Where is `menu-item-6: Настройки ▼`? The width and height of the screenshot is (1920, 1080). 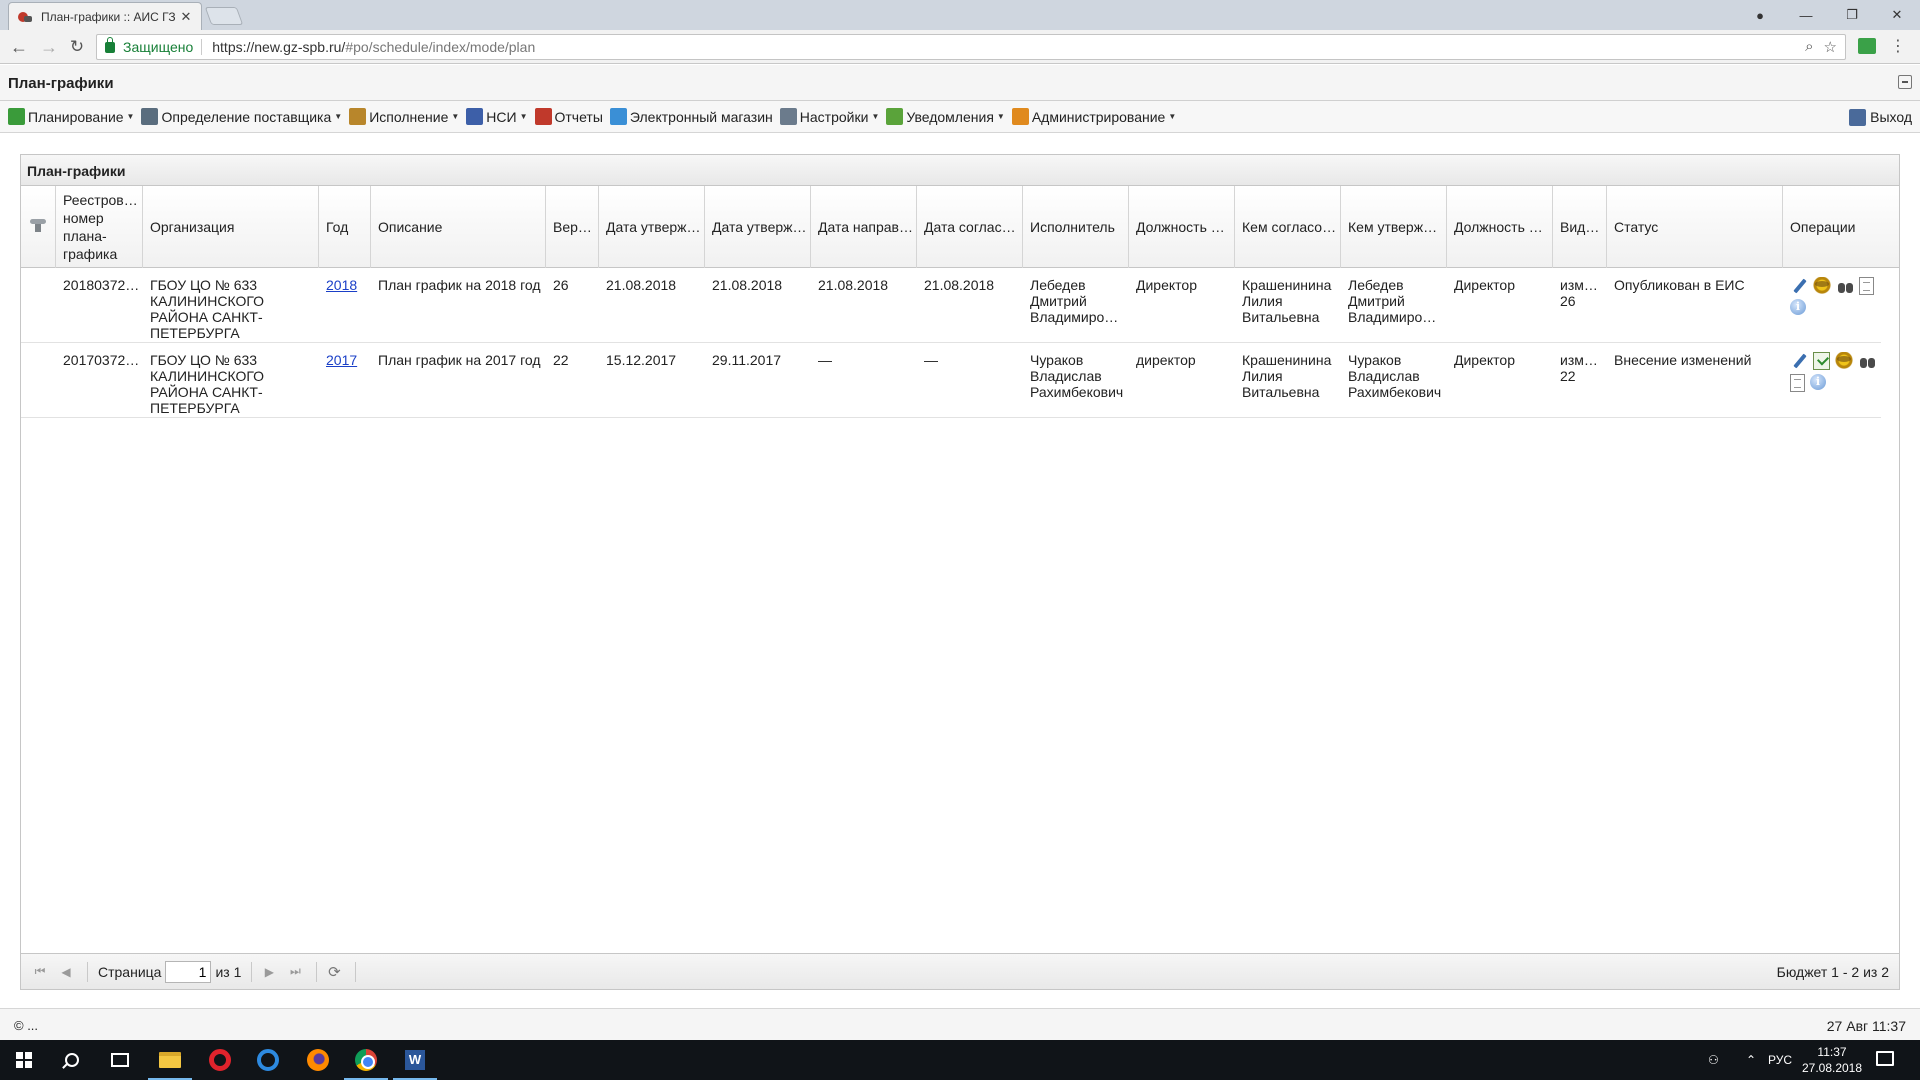 menu-item-6: Настройки ▼ is located at coordinates (831, 117).